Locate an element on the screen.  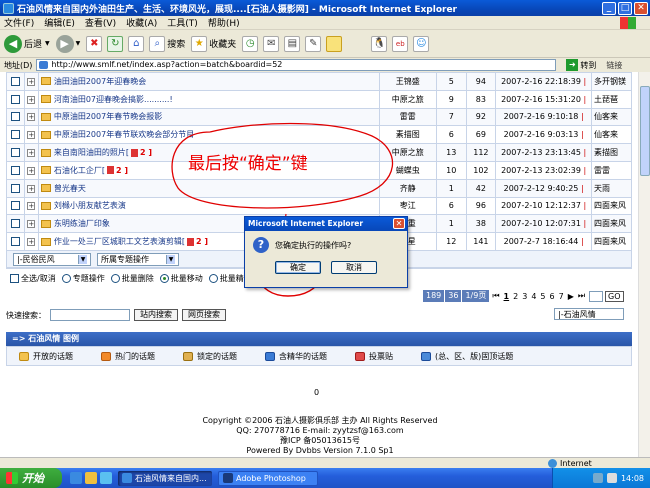
topic-title-link: 东明练油厂印象 is located at coordinates (82, 223).